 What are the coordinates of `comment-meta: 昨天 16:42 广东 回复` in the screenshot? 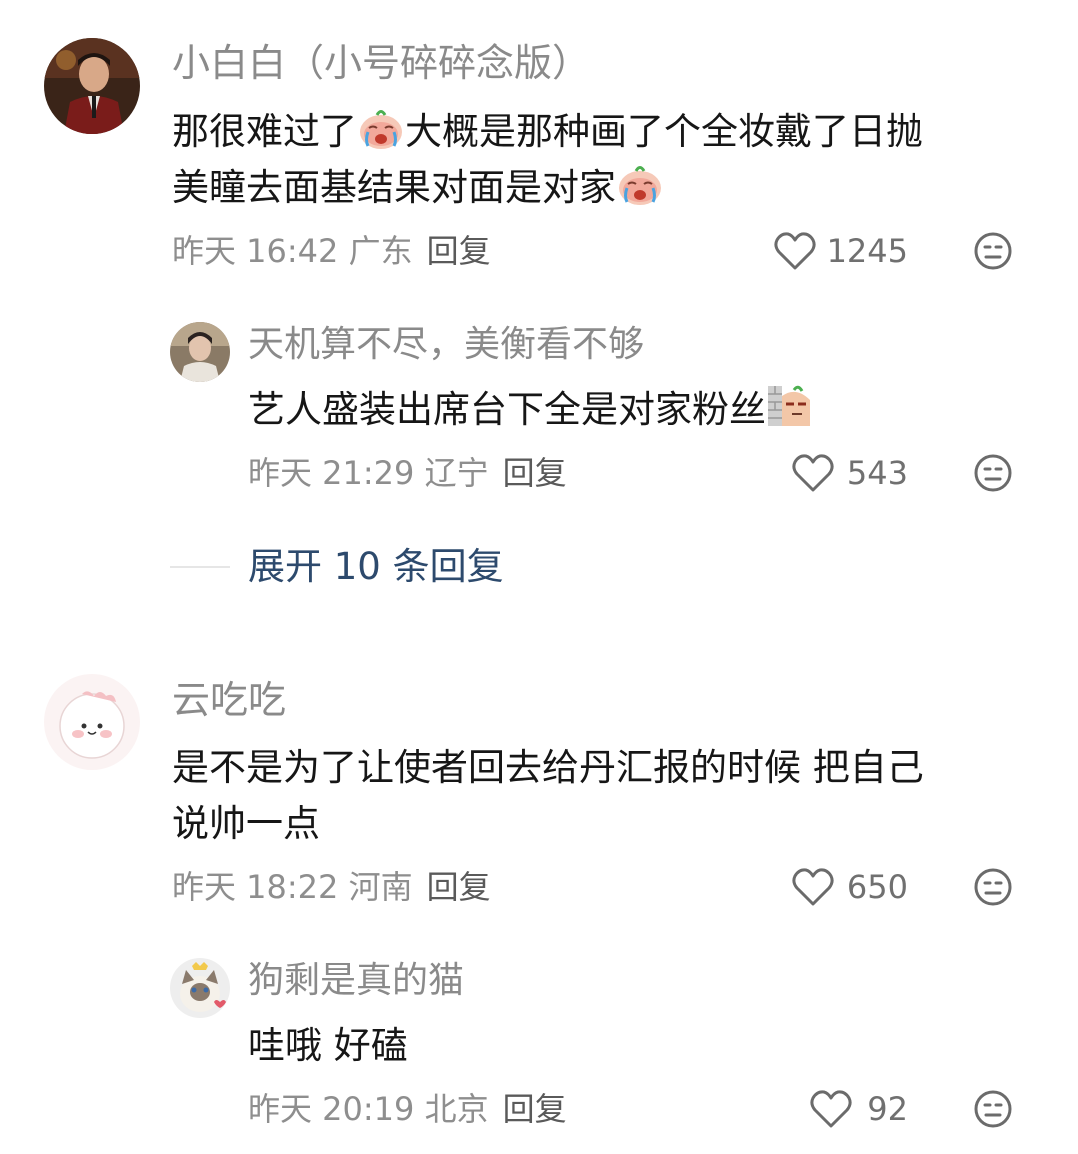 It's located at (331, 251).